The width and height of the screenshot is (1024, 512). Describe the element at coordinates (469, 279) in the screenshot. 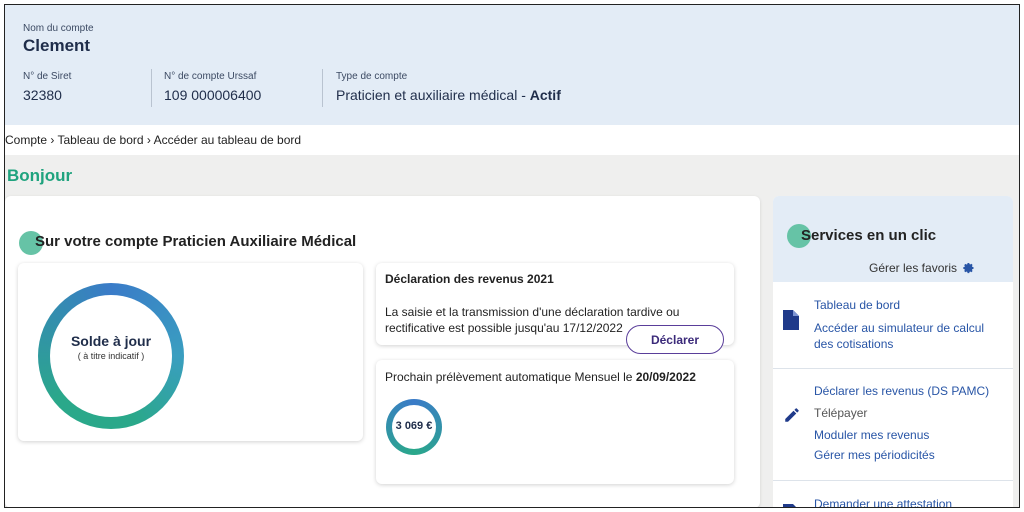

I see `declaration-title: Déclaration des revenus 2021` at that location.